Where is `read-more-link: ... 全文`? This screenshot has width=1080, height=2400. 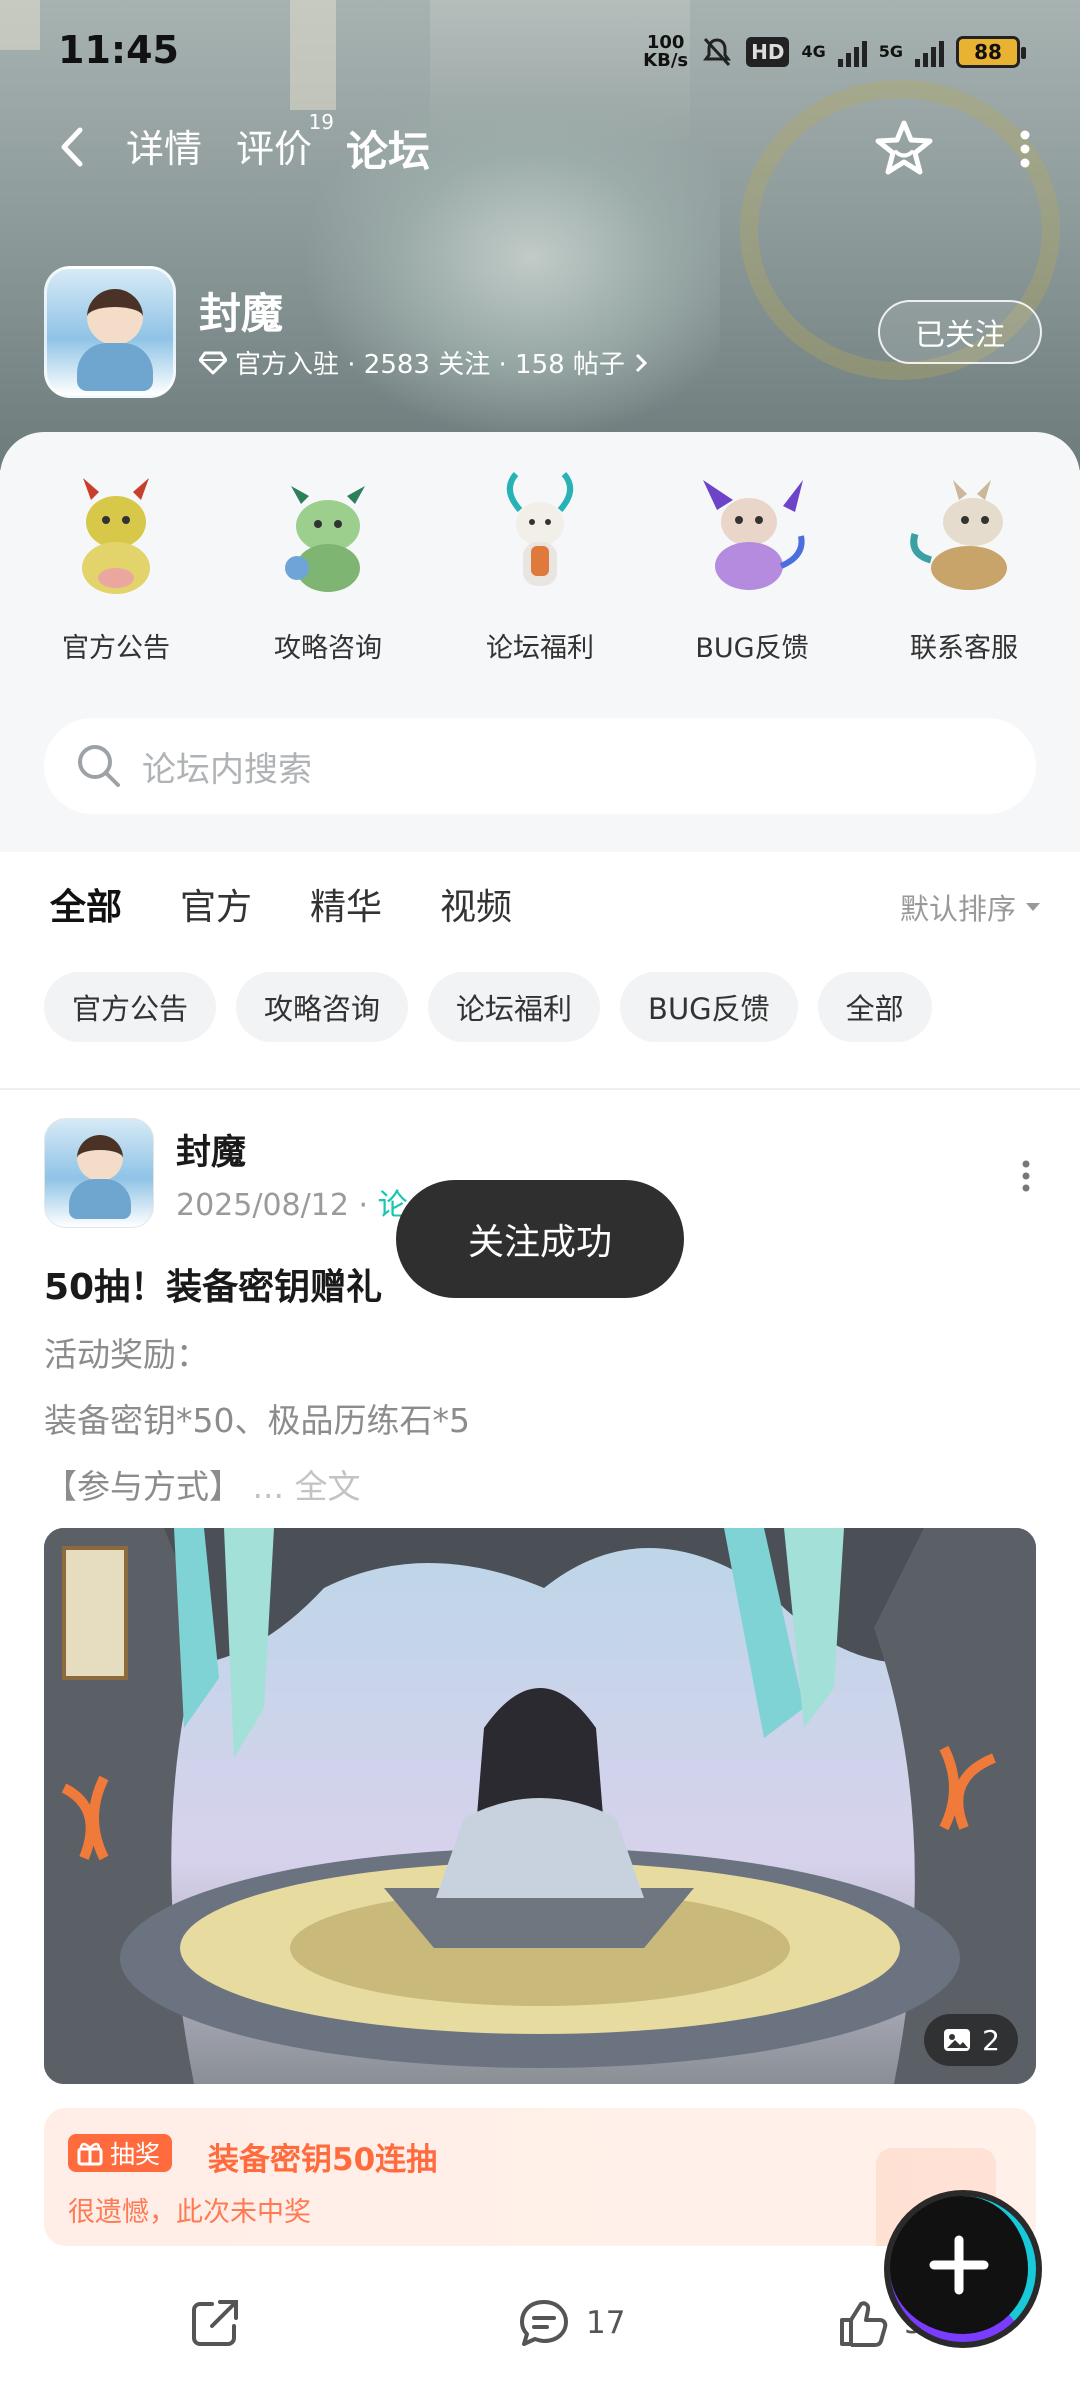 read-more-link: ... 全文 is located at coordinates (307, 1486).